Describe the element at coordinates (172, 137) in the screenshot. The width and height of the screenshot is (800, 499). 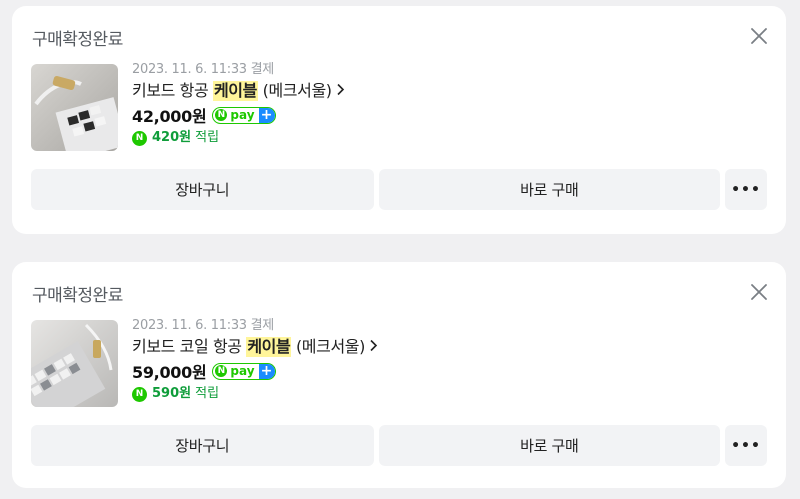
I see `points-amount: 420원` at that location.